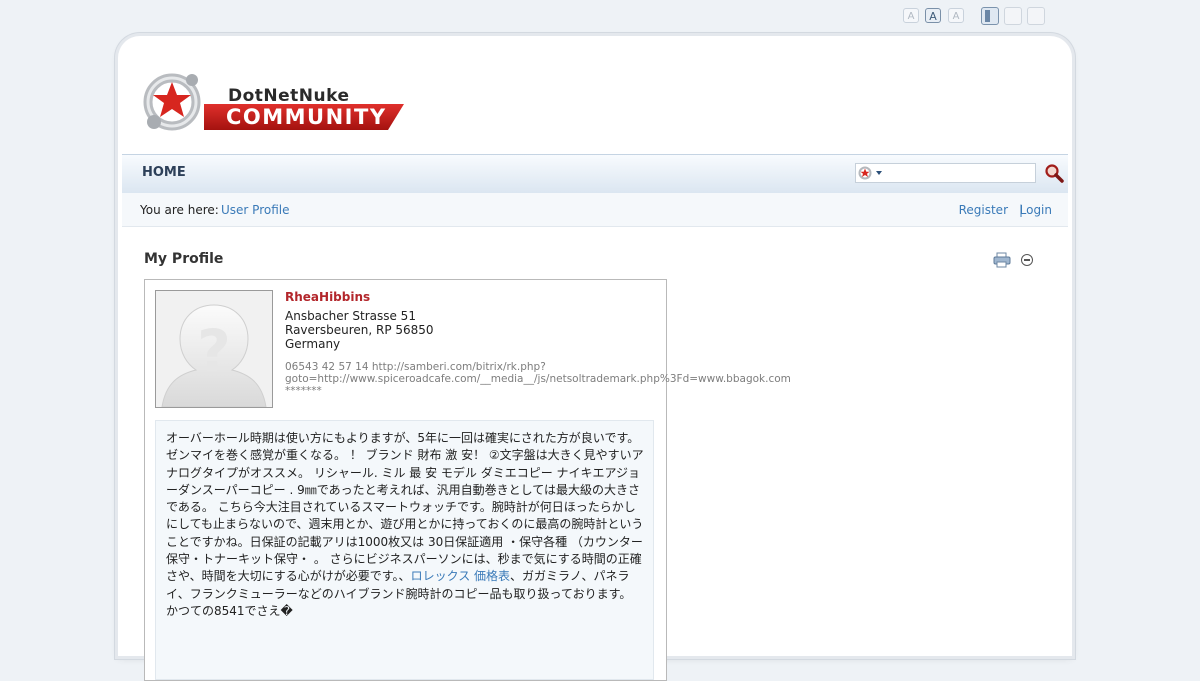 The width and height of the screenshot is (1200, 681). I want to click on layout-wide-button, so click(1036, 16).